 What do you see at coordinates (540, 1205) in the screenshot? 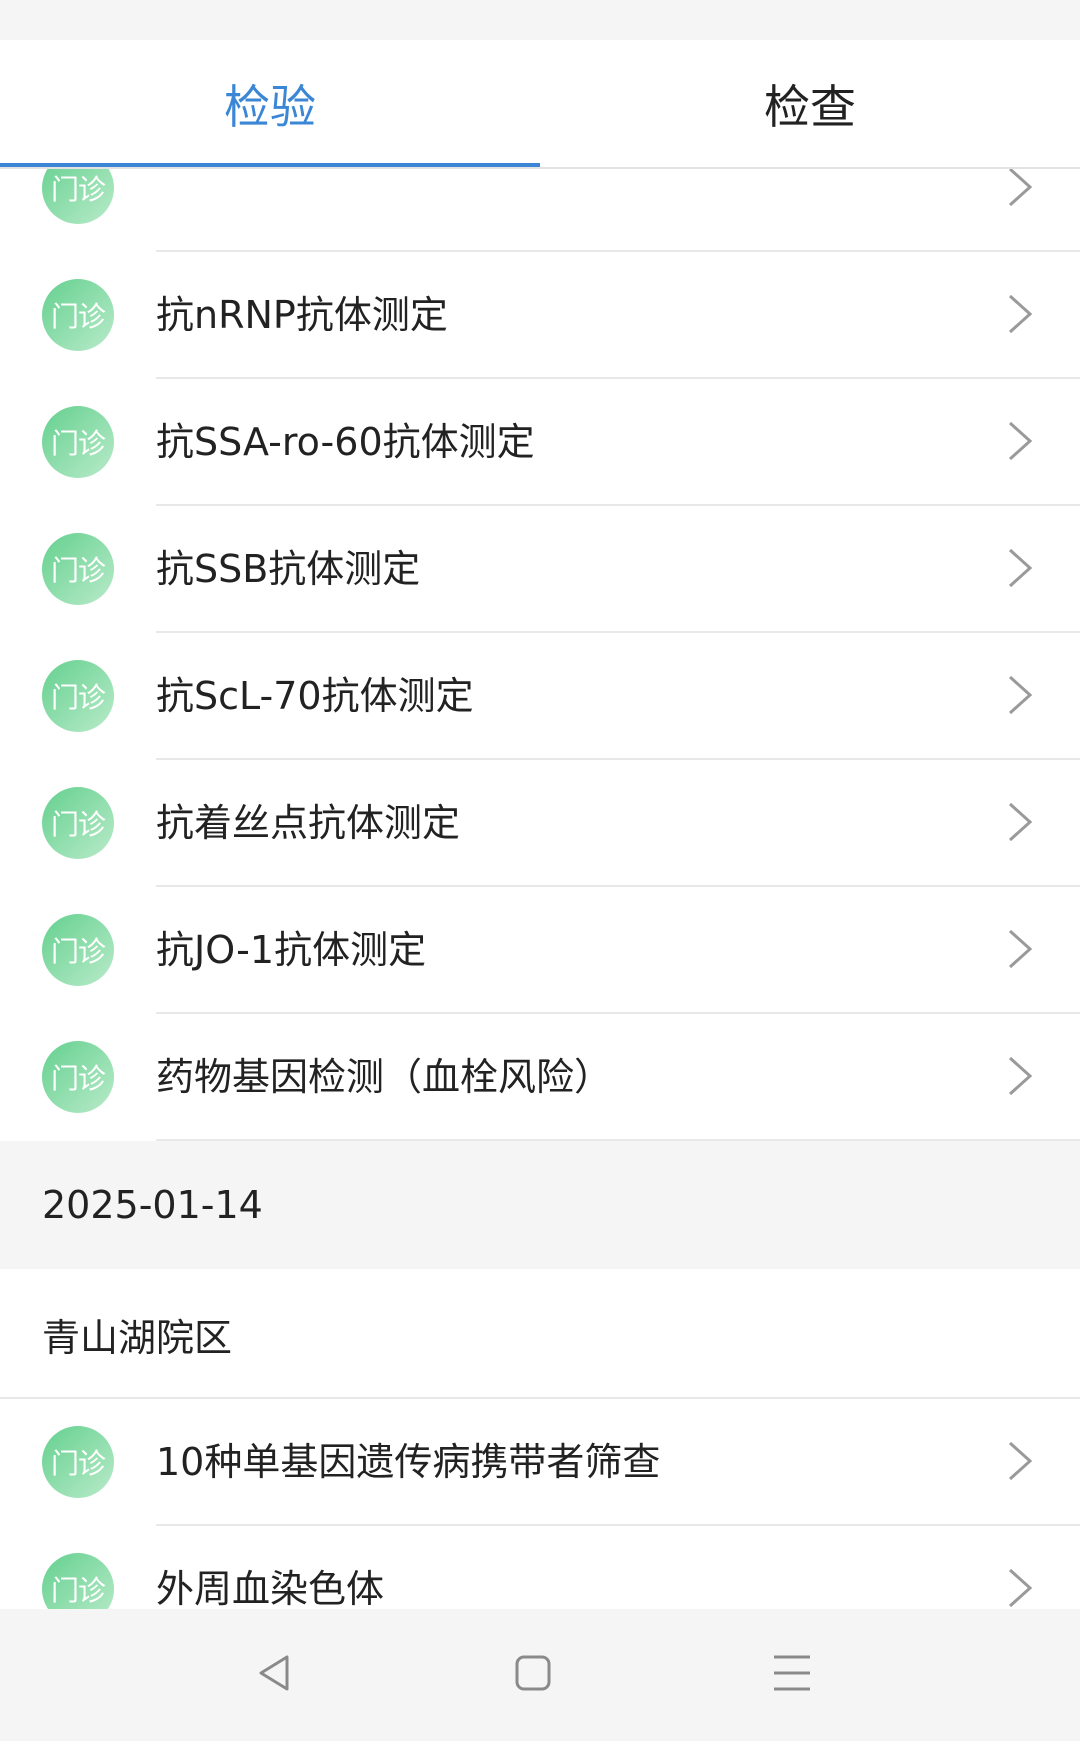
I see `date-header: 2025-01-14` at bounding box center [540, 1205].